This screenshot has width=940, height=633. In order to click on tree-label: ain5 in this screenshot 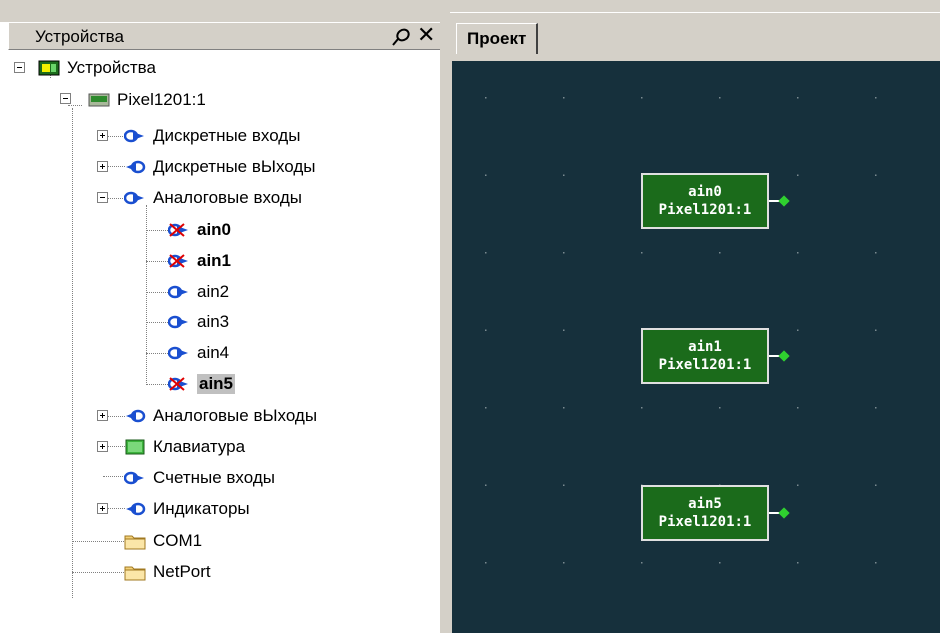, I will do `click(216, 384)`.